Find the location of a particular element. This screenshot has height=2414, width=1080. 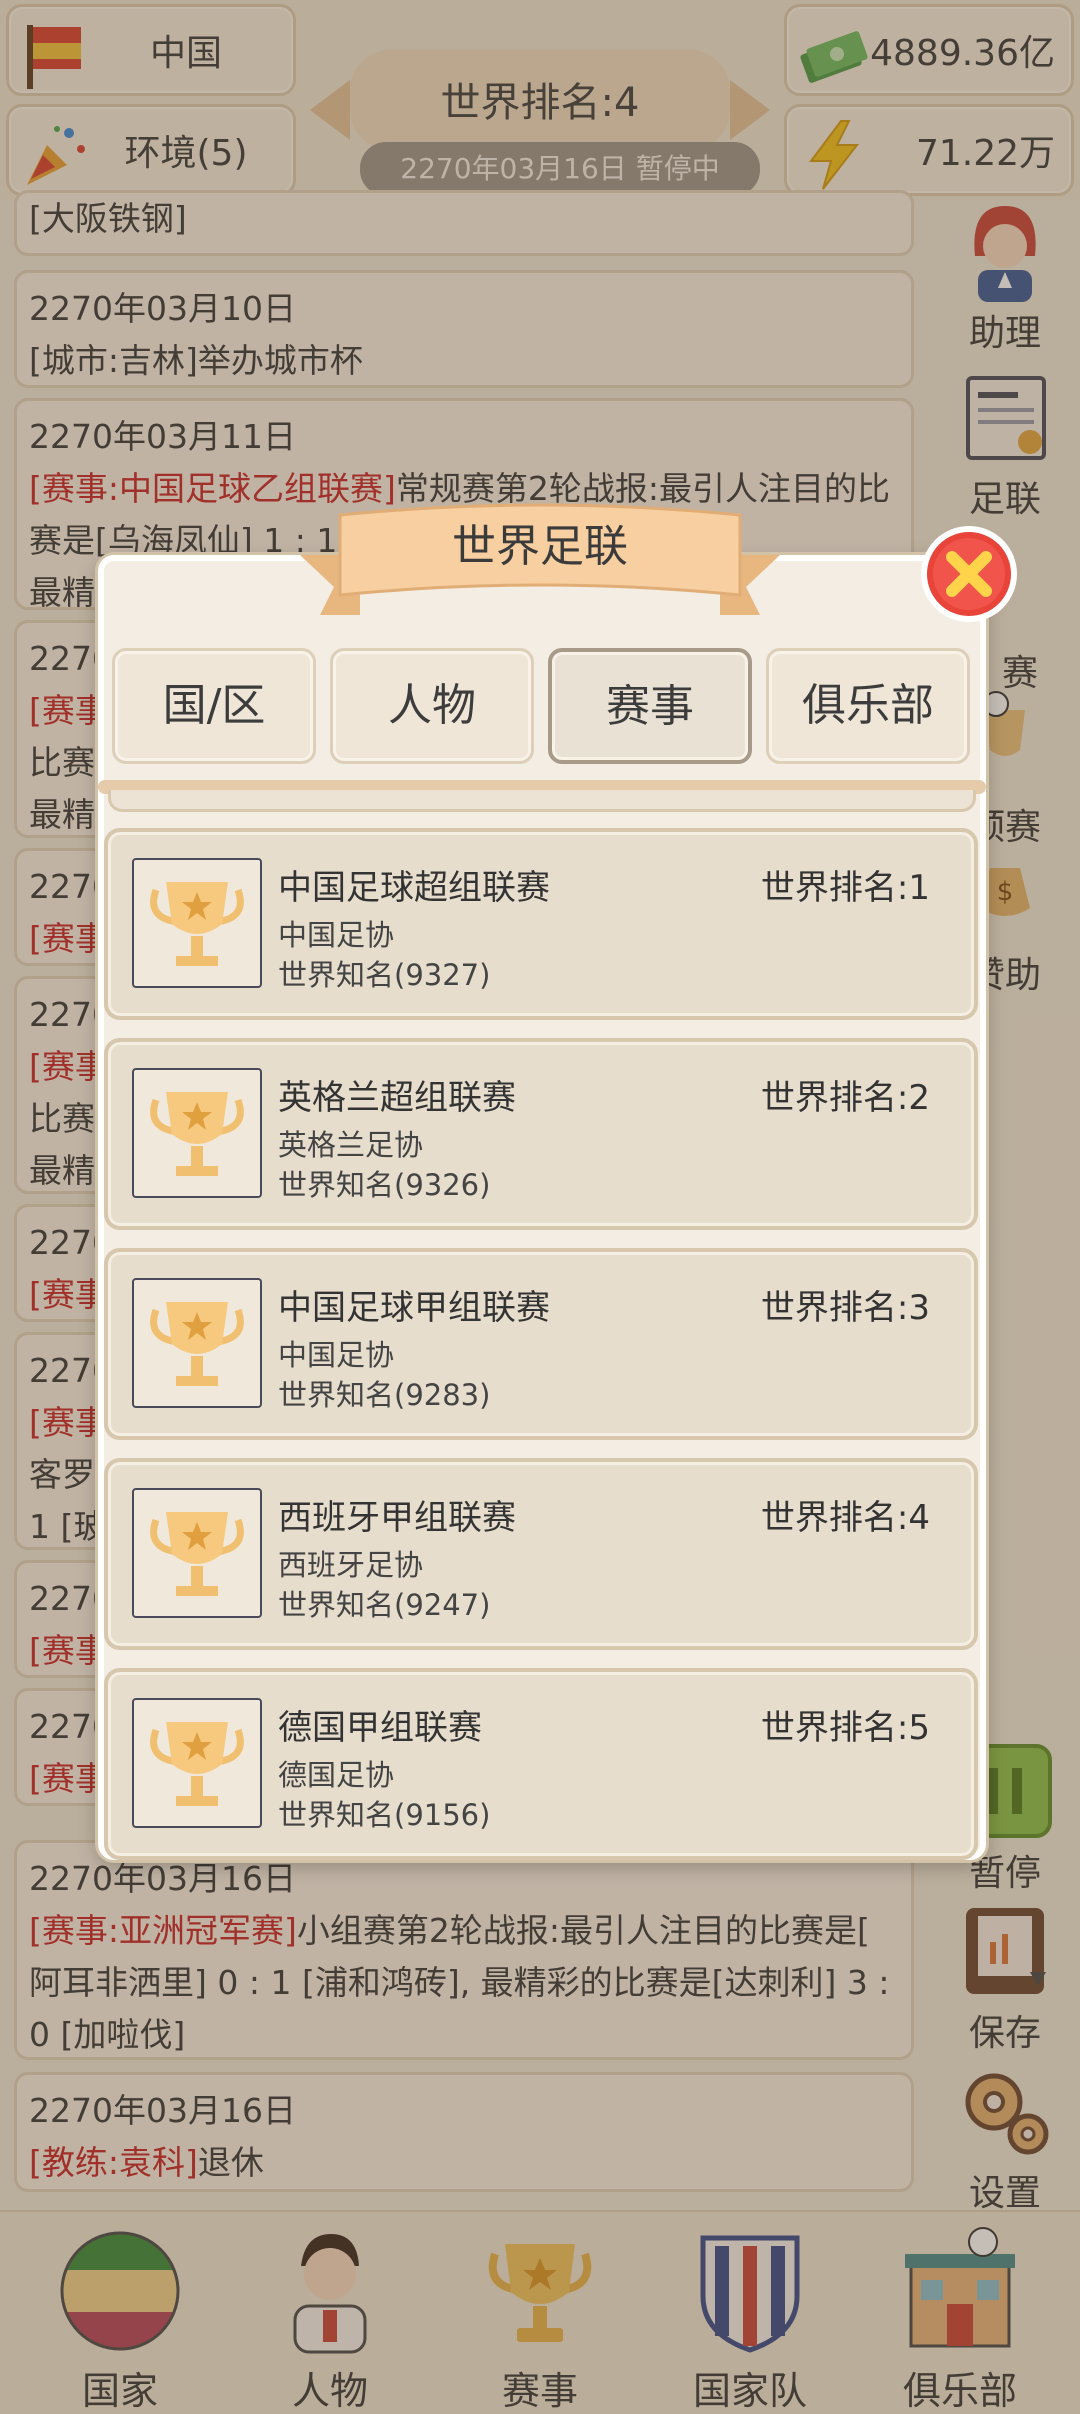

competition-name: 中国足球甲组联赛 is located at coordinates (414, 1308).